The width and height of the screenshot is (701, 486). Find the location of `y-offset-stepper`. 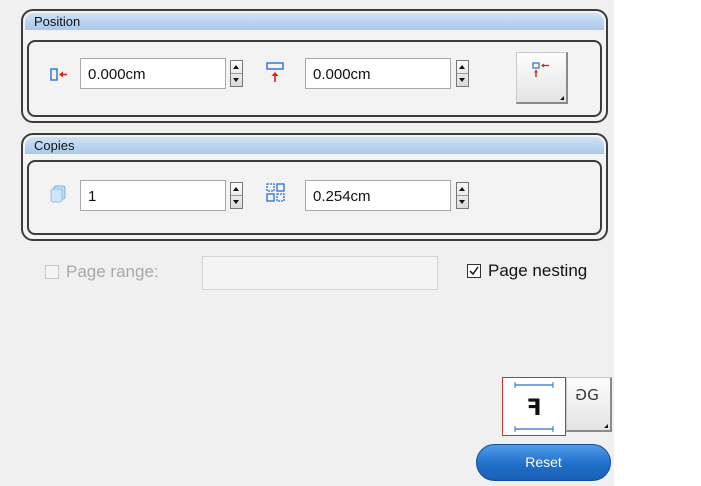

y-offset-stepper is located at coordinates (462, 73).